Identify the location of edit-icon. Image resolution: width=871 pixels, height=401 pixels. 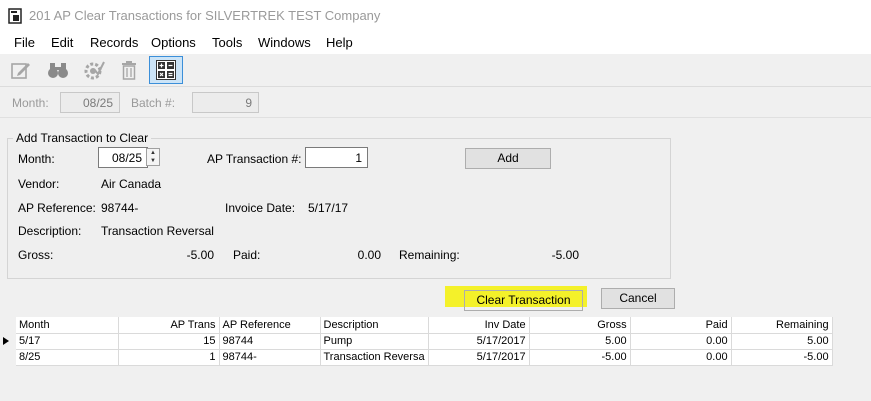
(20, 71).